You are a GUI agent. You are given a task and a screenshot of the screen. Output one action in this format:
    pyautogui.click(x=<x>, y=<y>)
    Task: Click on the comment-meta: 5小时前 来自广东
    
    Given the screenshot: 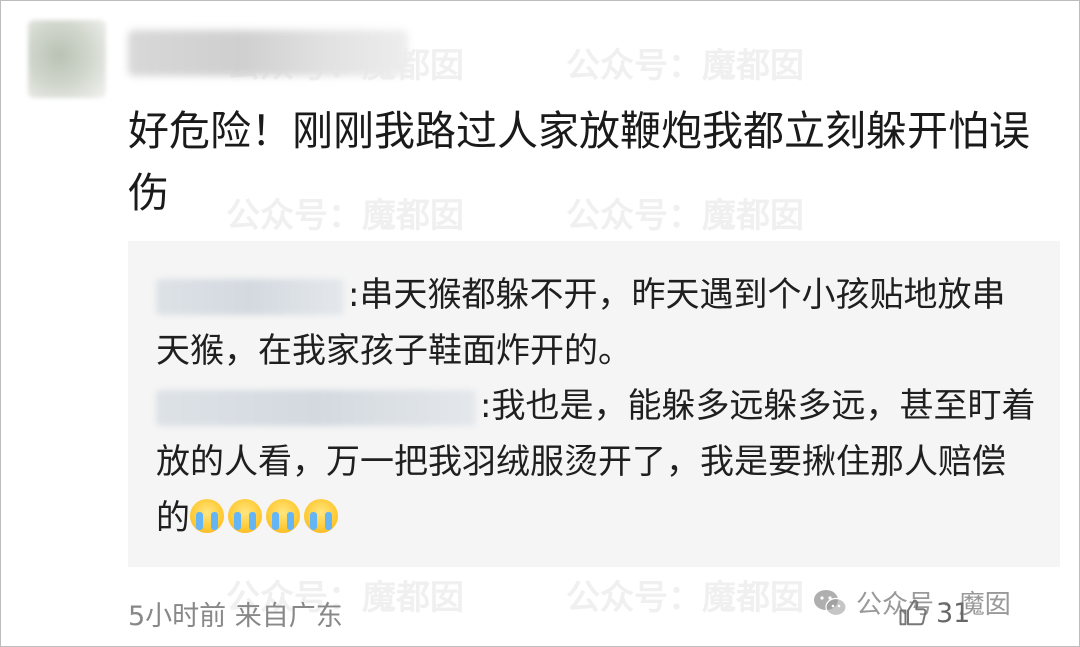 What is the action you would take?
    pyautogui.click(x=235, y=616)
    